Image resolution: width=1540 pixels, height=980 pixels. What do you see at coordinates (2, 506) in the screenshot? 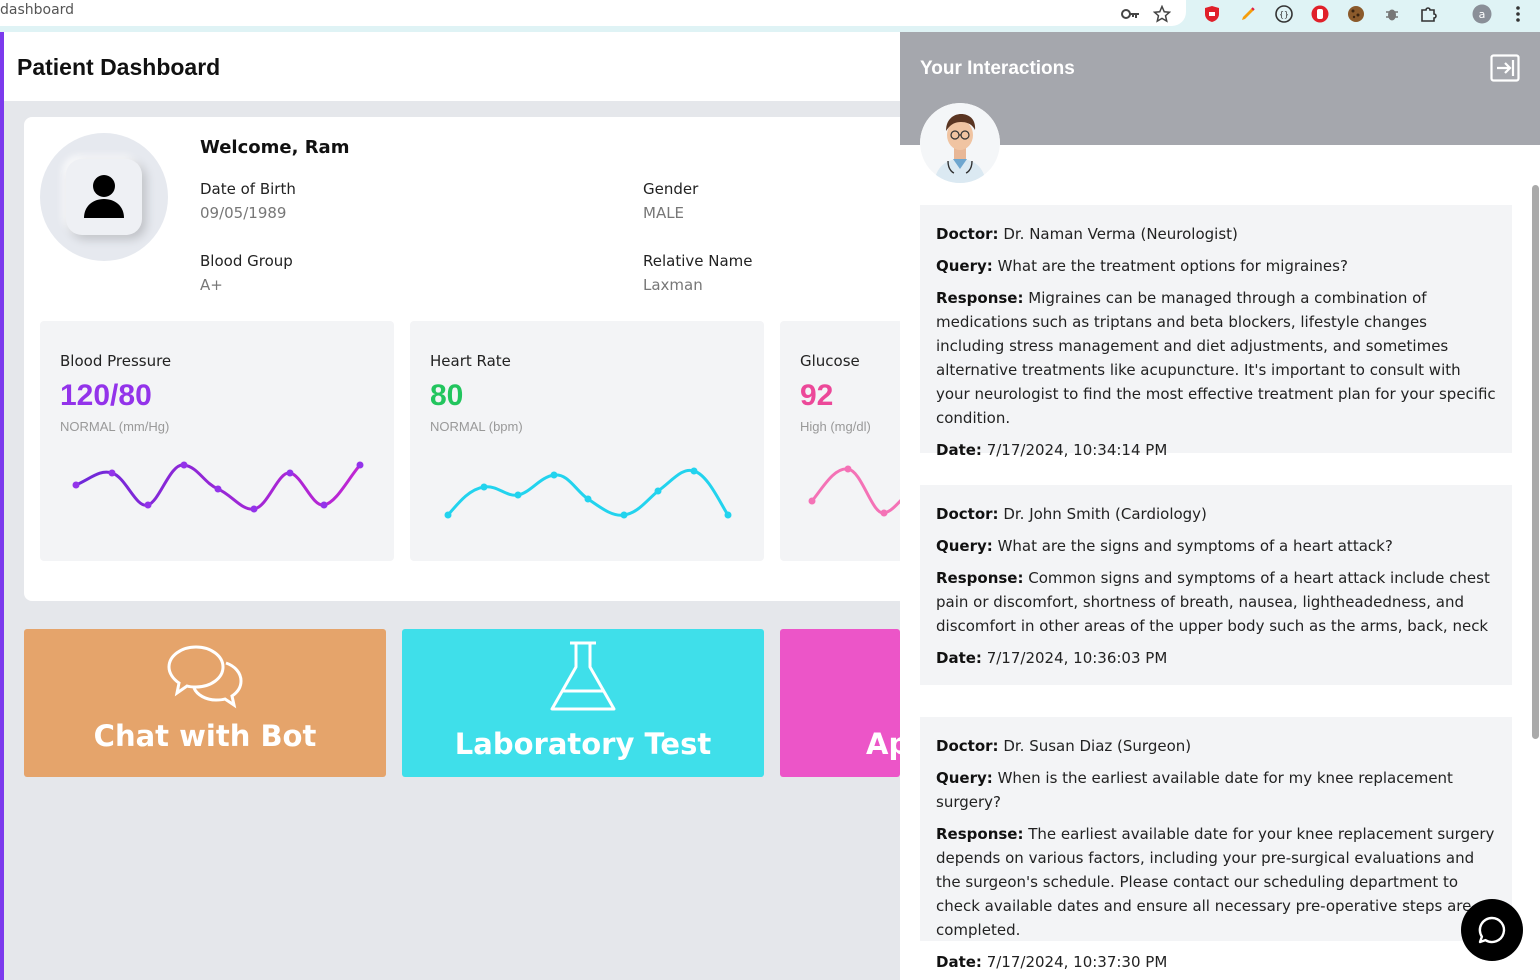
I see `left-accent-bar` at bounding box center [2, 506].